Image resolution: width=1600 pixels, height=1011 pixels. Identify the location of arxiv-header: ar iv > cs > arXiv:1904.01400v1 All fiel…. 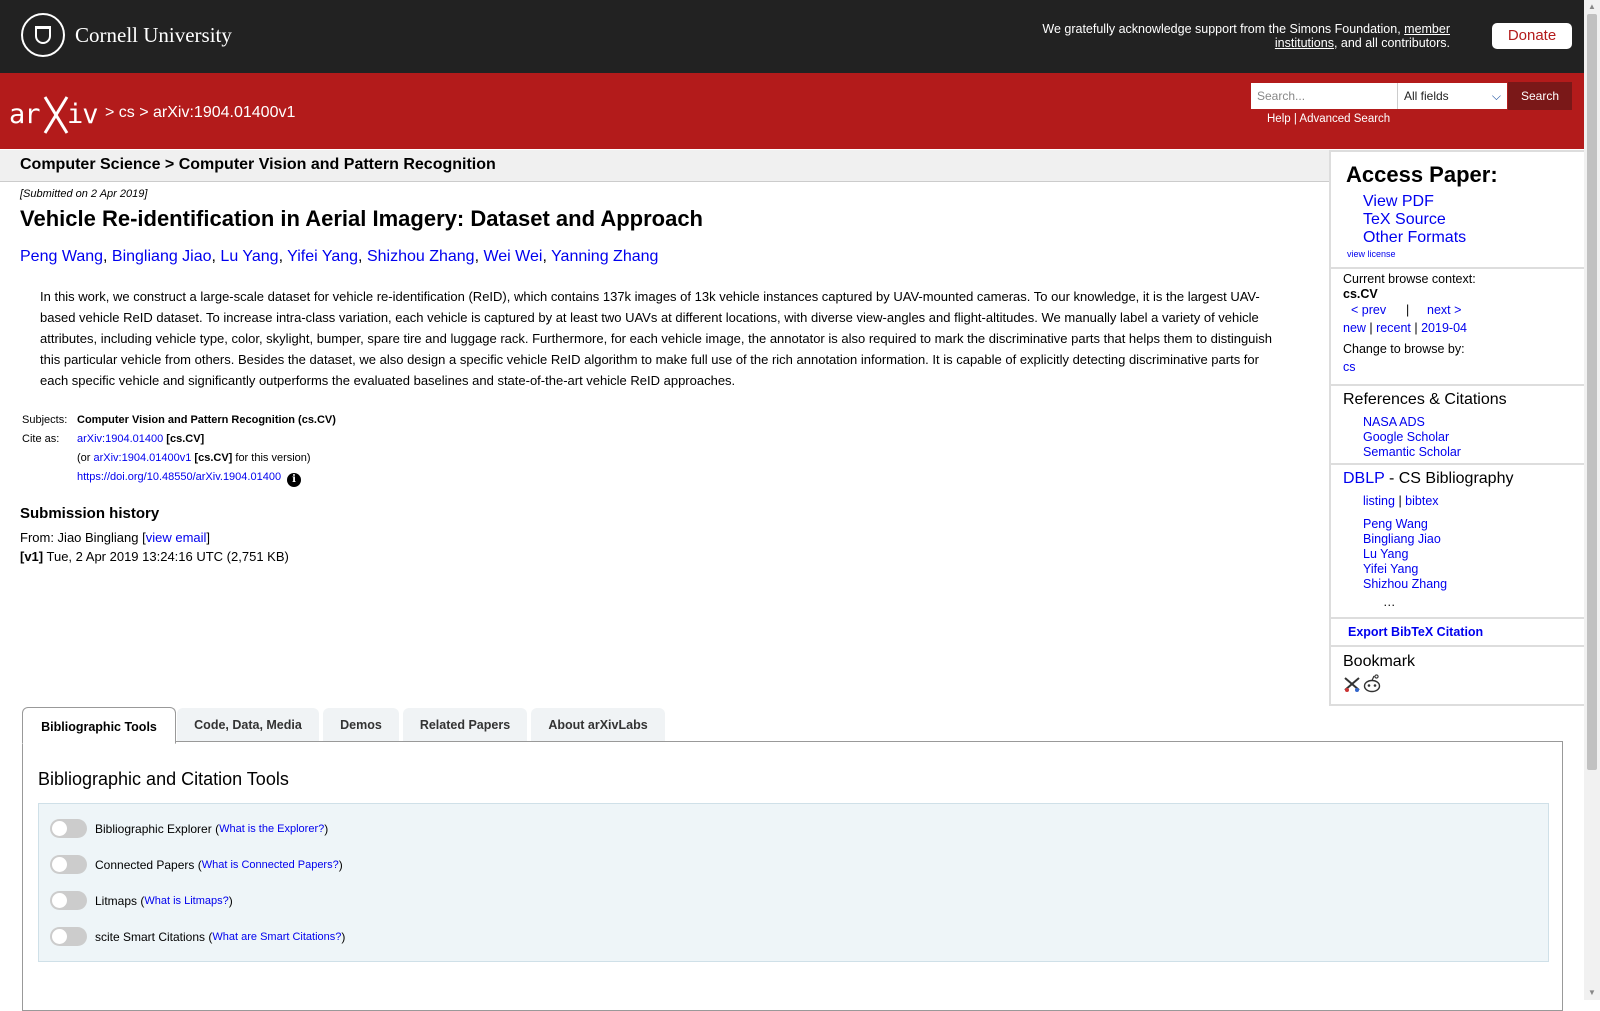
(792, 111).